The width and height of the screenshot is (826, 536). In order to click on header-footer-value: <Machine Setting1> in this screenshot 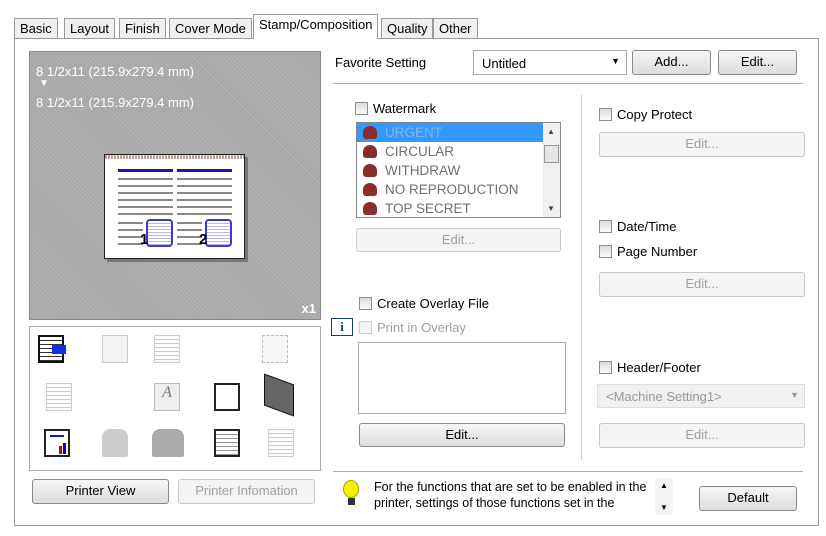, I will do `click(664, 396)`.